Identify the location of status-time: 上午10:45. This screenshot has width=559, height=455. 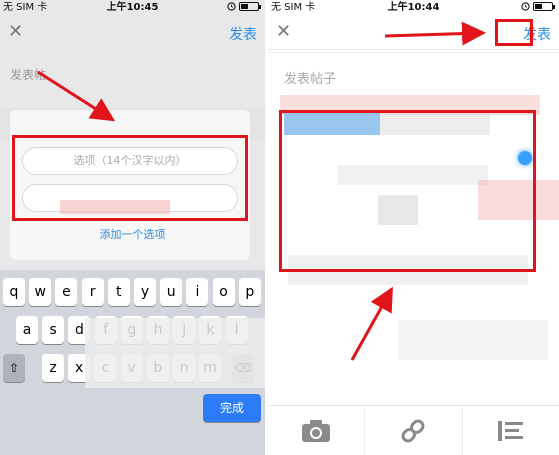
(132, 7).